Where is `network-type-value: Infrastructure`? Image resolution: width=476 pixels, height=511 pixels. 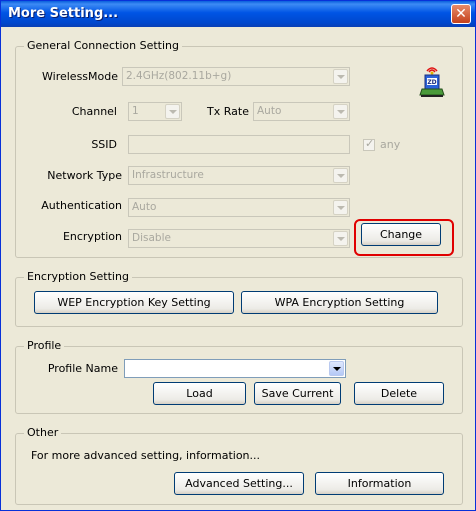 network-type-value: Infrastructure is located at coordinates (168, 175).